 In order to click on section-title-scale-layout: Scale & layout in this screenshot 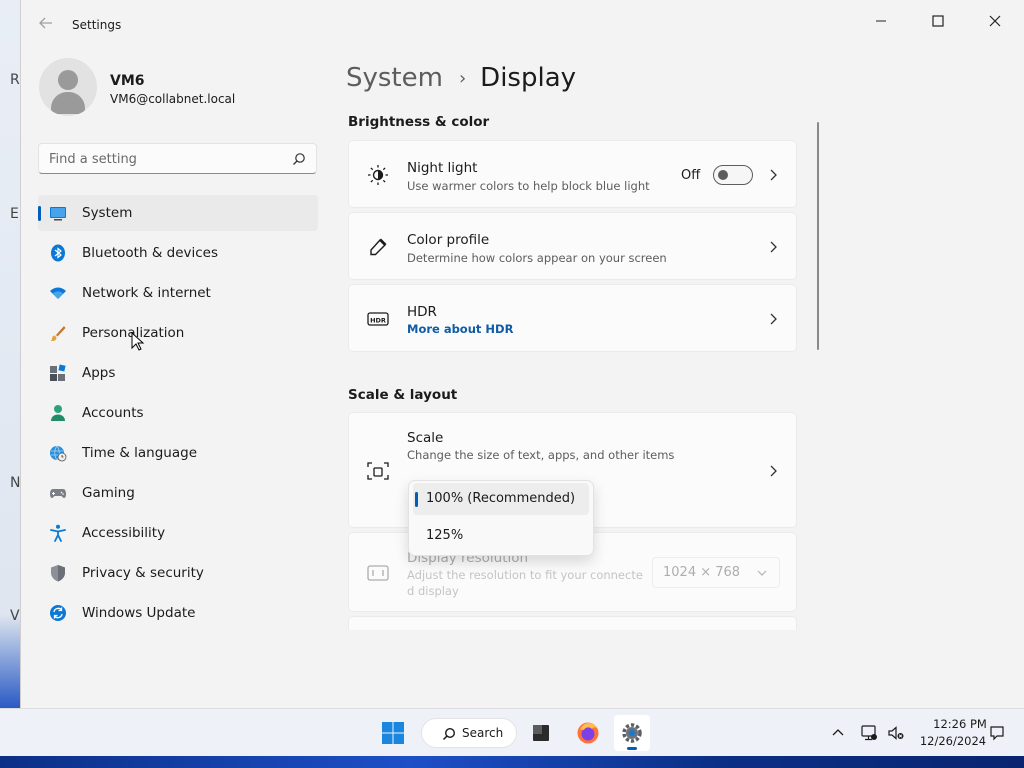, I will do `click(403, 395)`.